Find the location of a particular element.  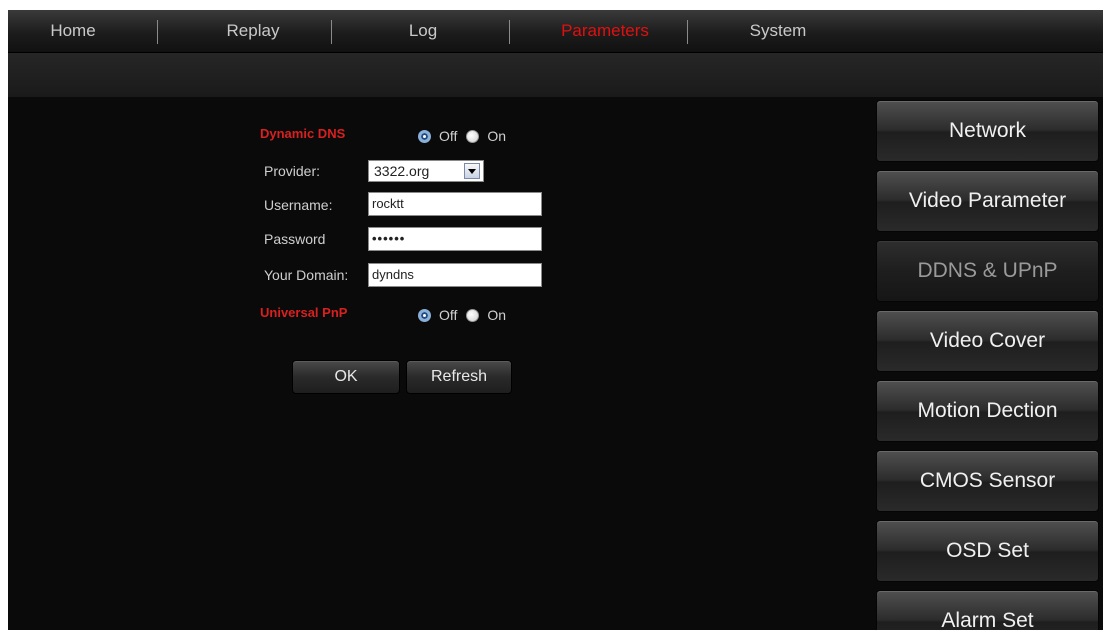

provider-value: 3322.org is located at coordinates (402, 171).